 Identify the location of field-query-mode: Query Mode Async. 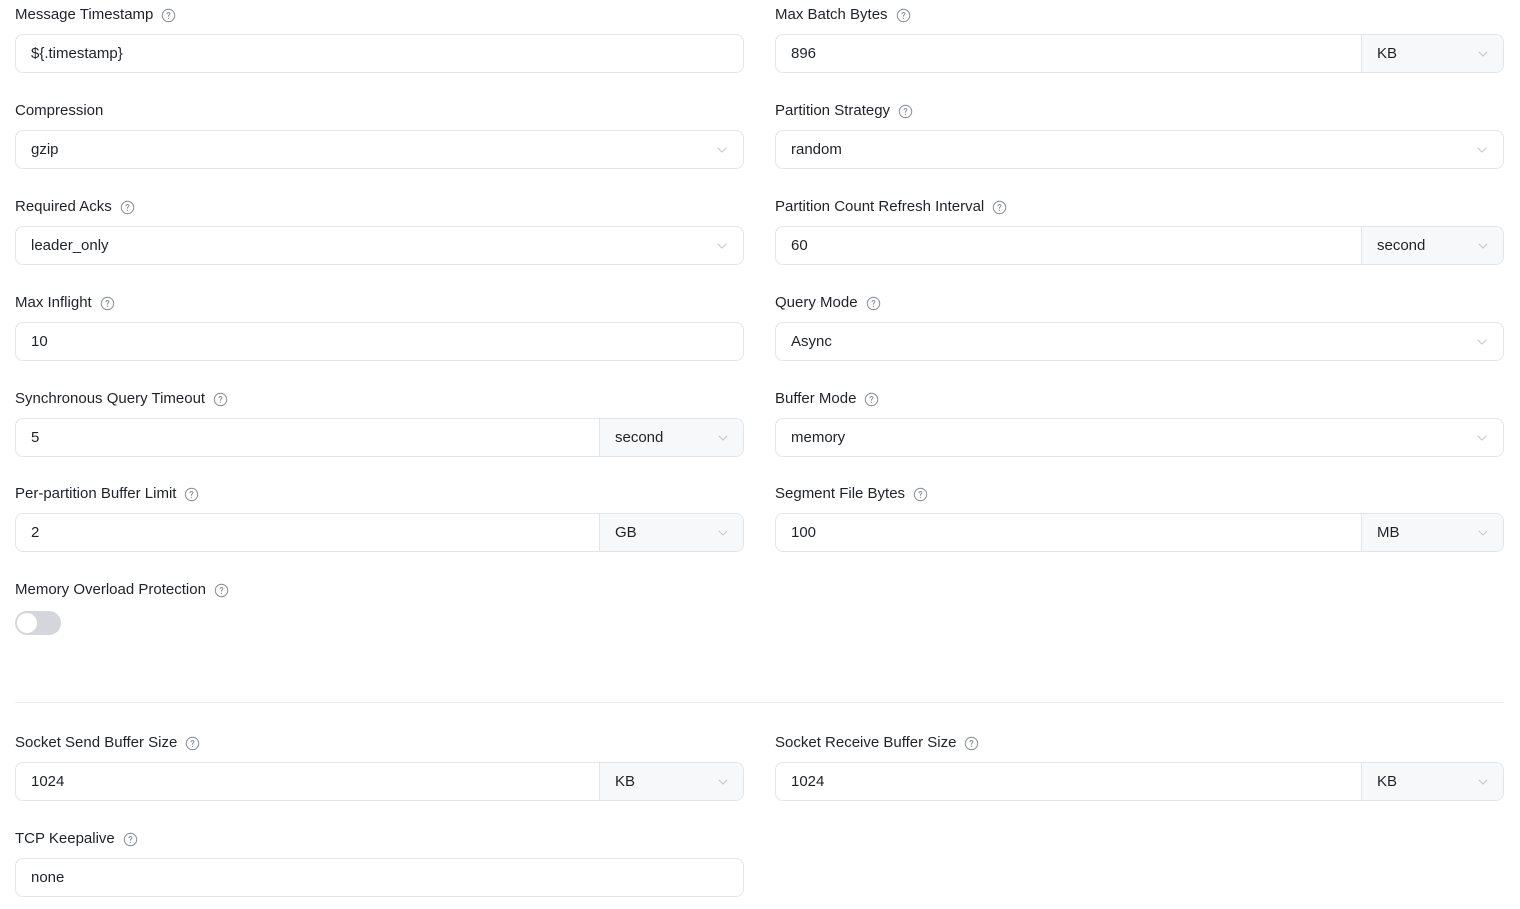
(1139, 327).